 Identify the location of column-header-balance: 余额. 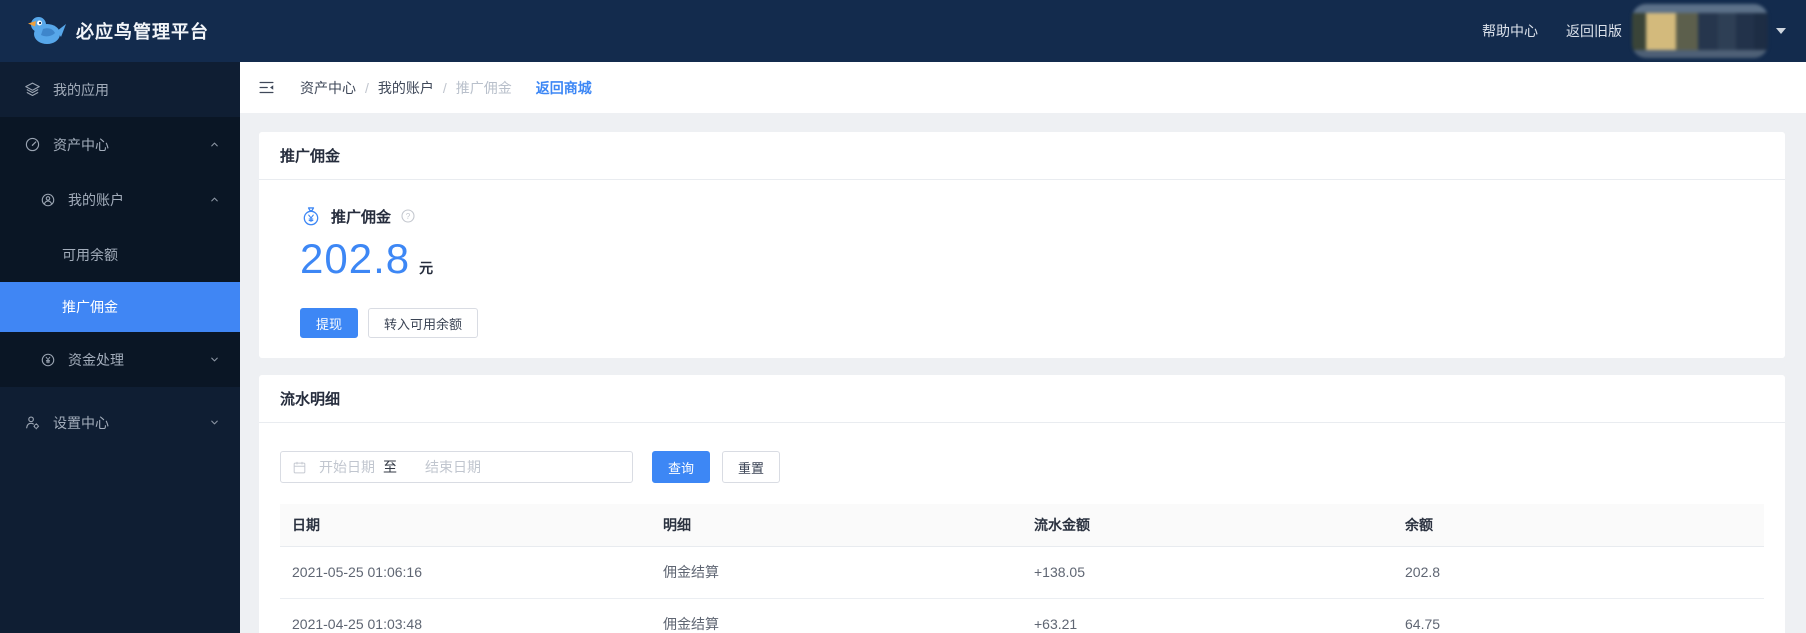
(1578, 525).